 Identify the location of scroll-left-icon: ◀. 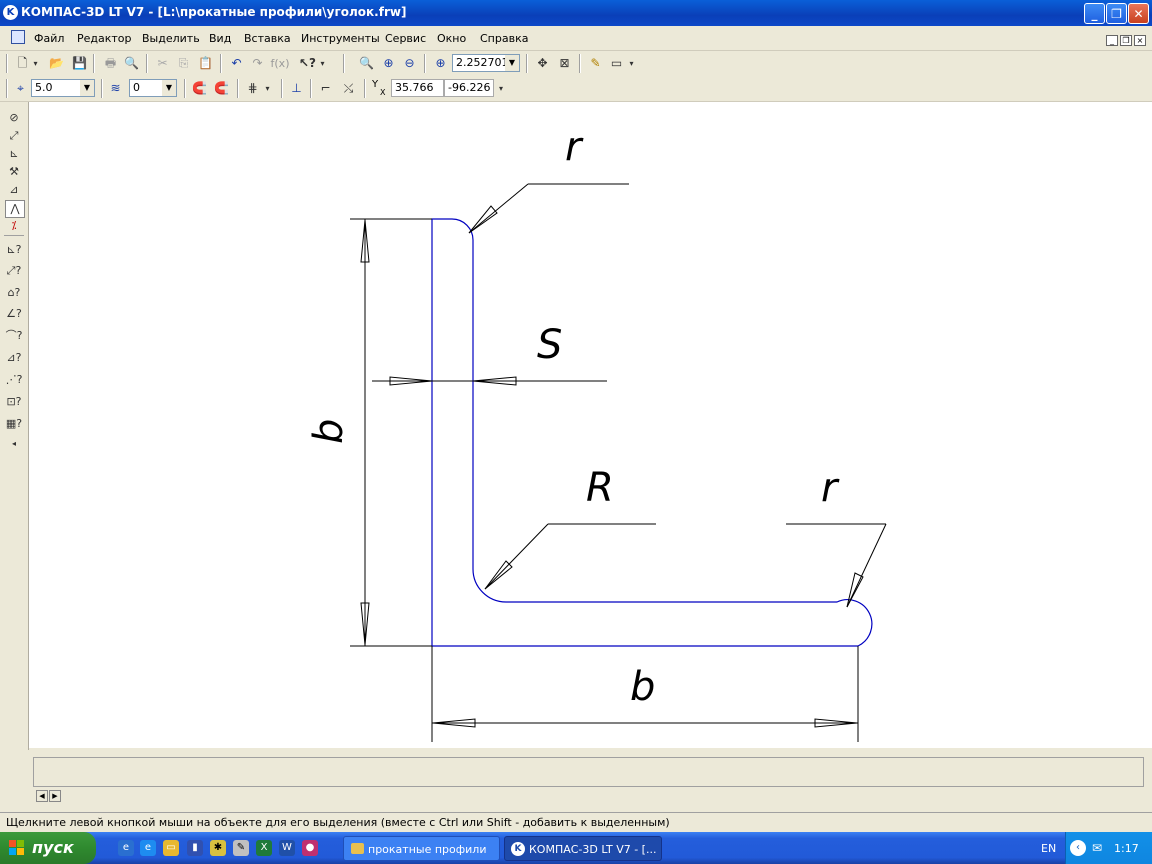
(42, 796).